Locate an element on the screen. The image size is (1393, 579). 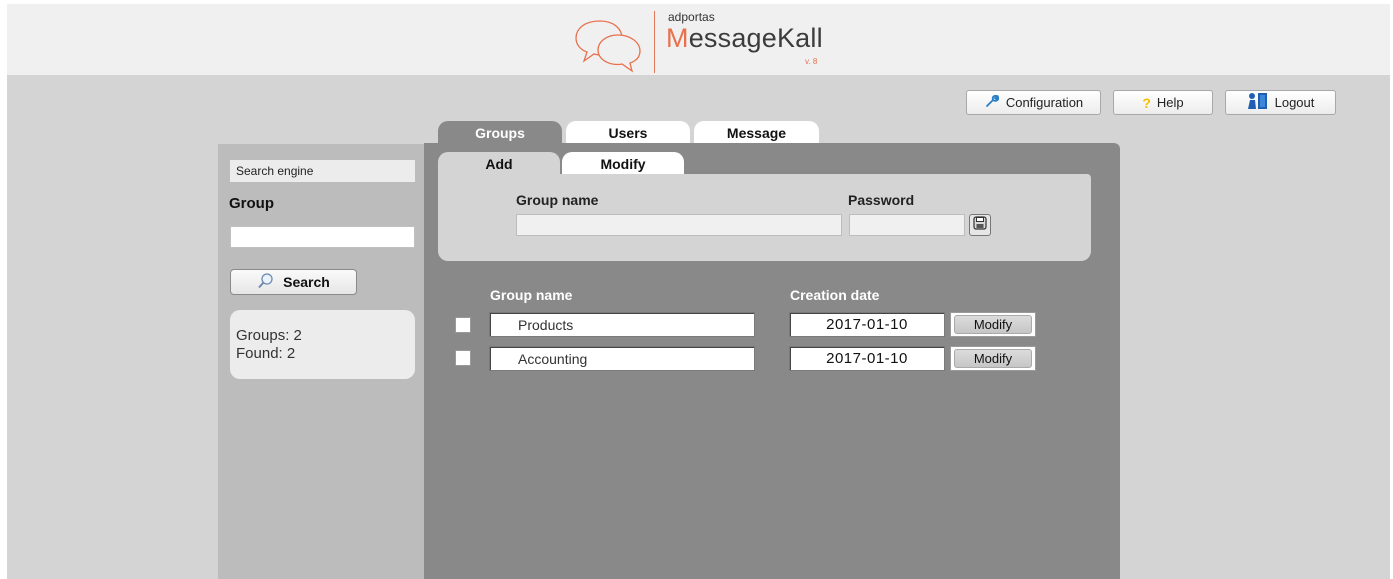
group-name-input is located at coordinates (679, 225).